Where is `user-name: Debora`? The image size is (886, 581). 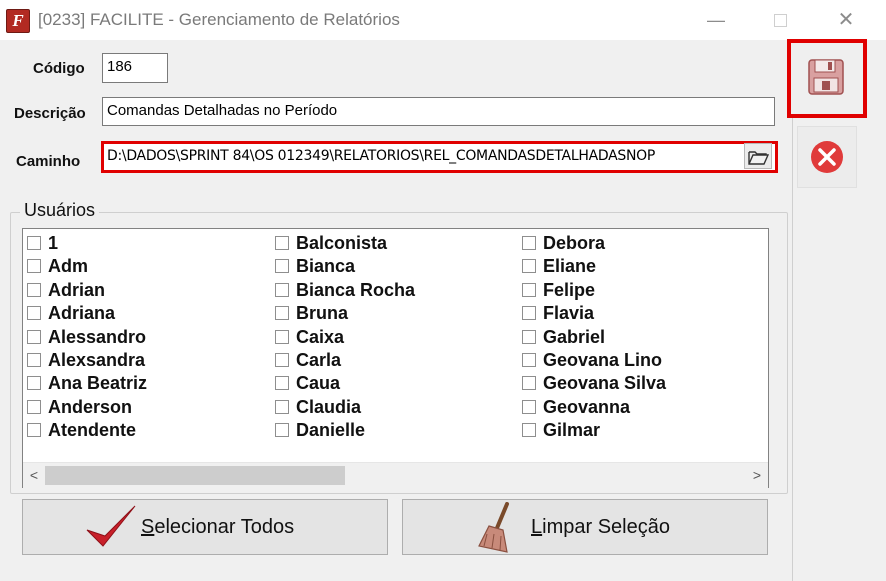 user-name: Debora is located at coordinates (574, 243).